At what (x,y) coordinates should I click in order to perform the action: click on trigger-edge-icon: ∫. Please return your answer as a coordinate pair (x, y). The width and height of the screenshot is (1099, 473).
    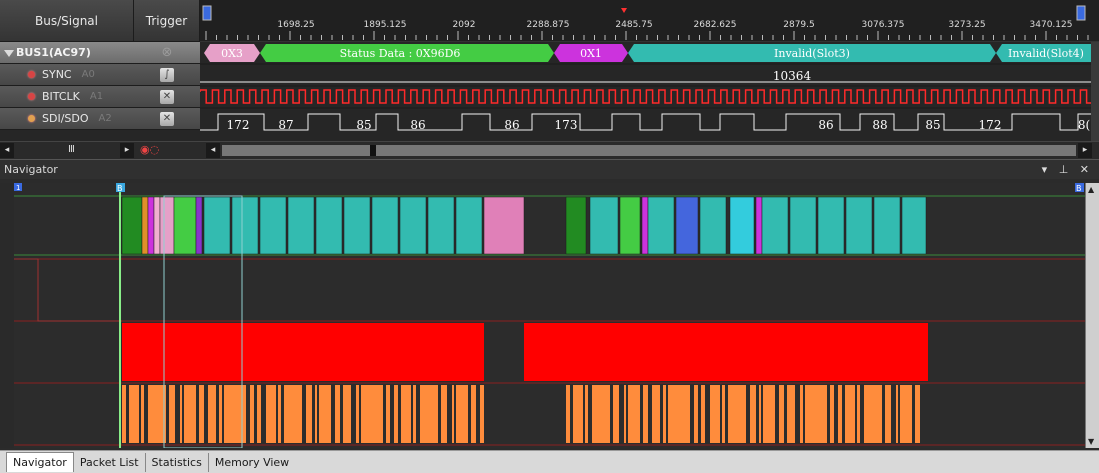
    Looking at the image, I should click on (167, 74).